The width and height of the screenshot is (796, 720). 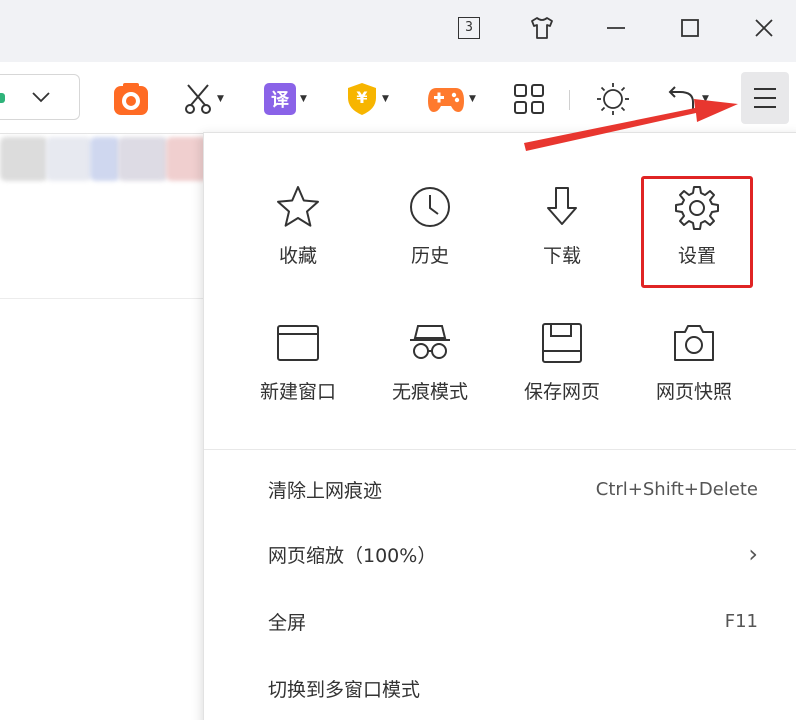 I want to click on cut-tool: ▼, so click(x=203, y=99).